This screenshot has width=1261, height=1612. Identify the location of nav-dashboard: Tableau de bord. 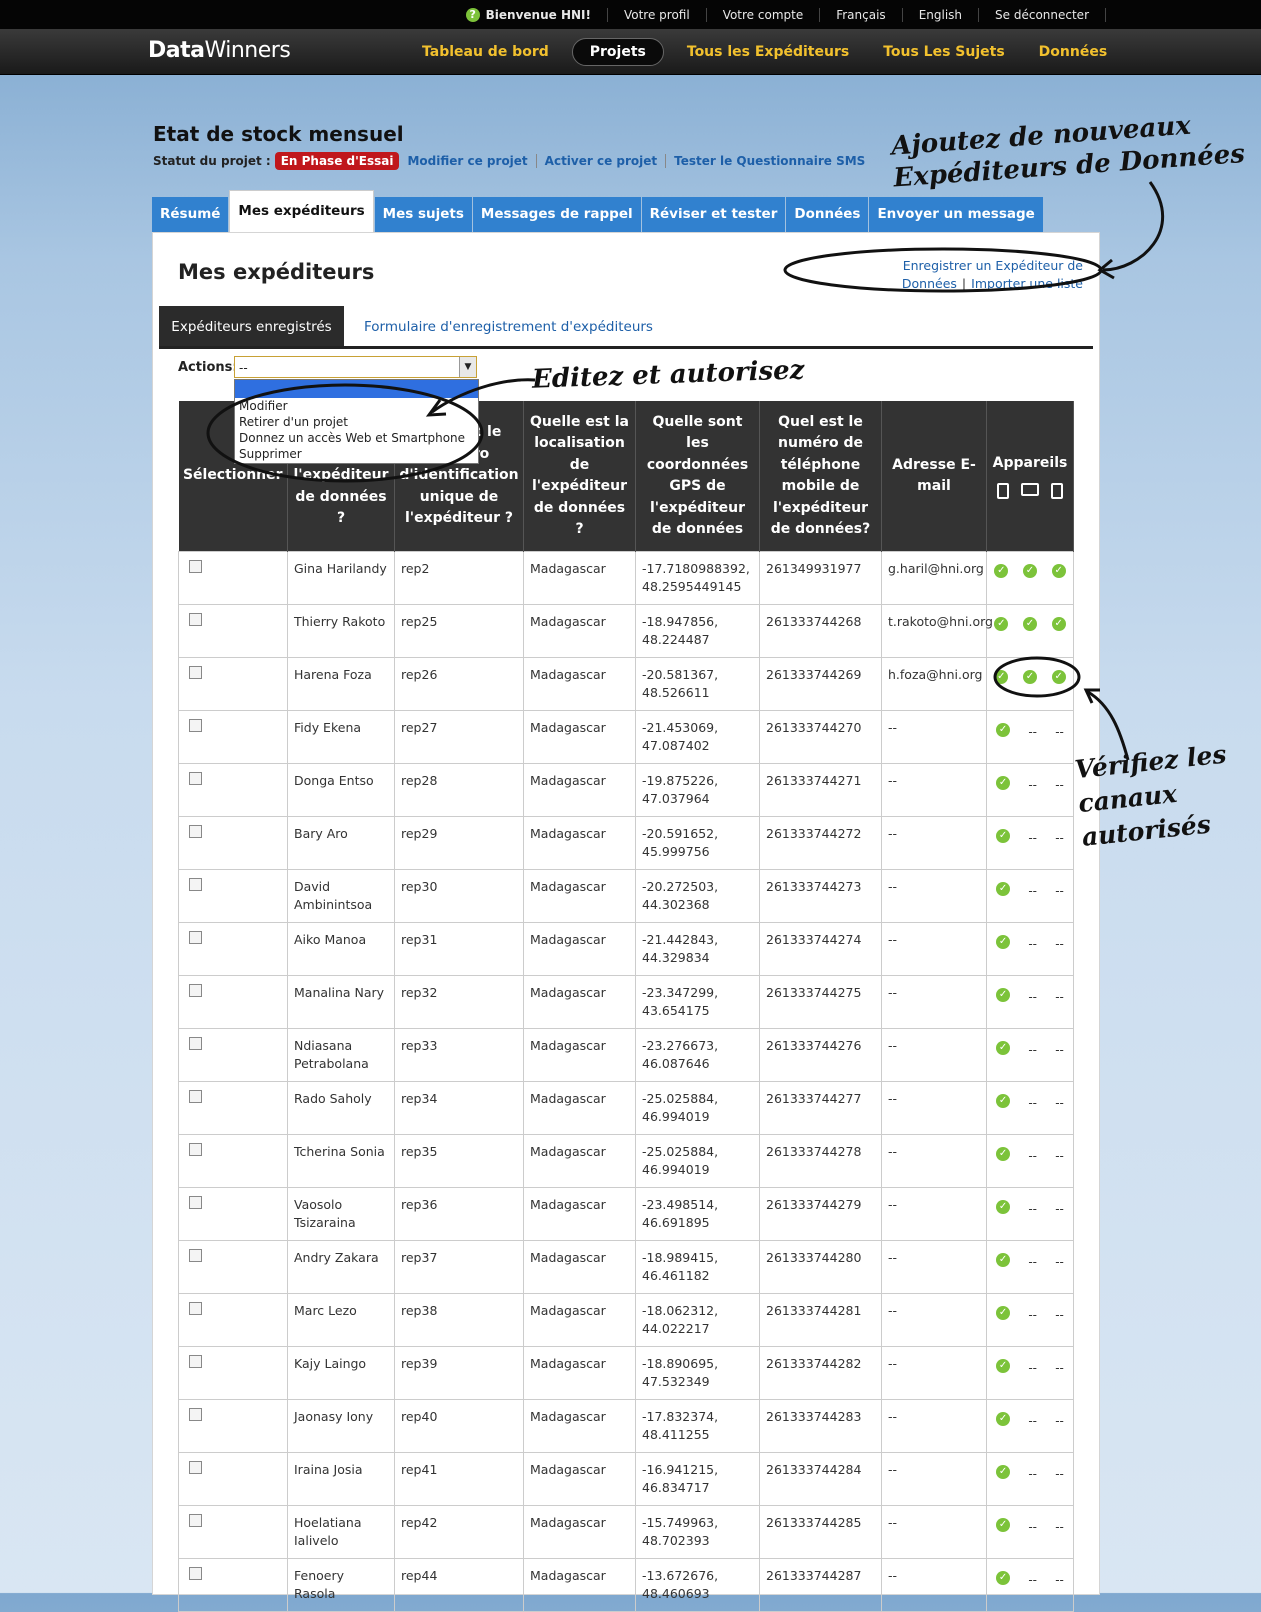
(485, 52).